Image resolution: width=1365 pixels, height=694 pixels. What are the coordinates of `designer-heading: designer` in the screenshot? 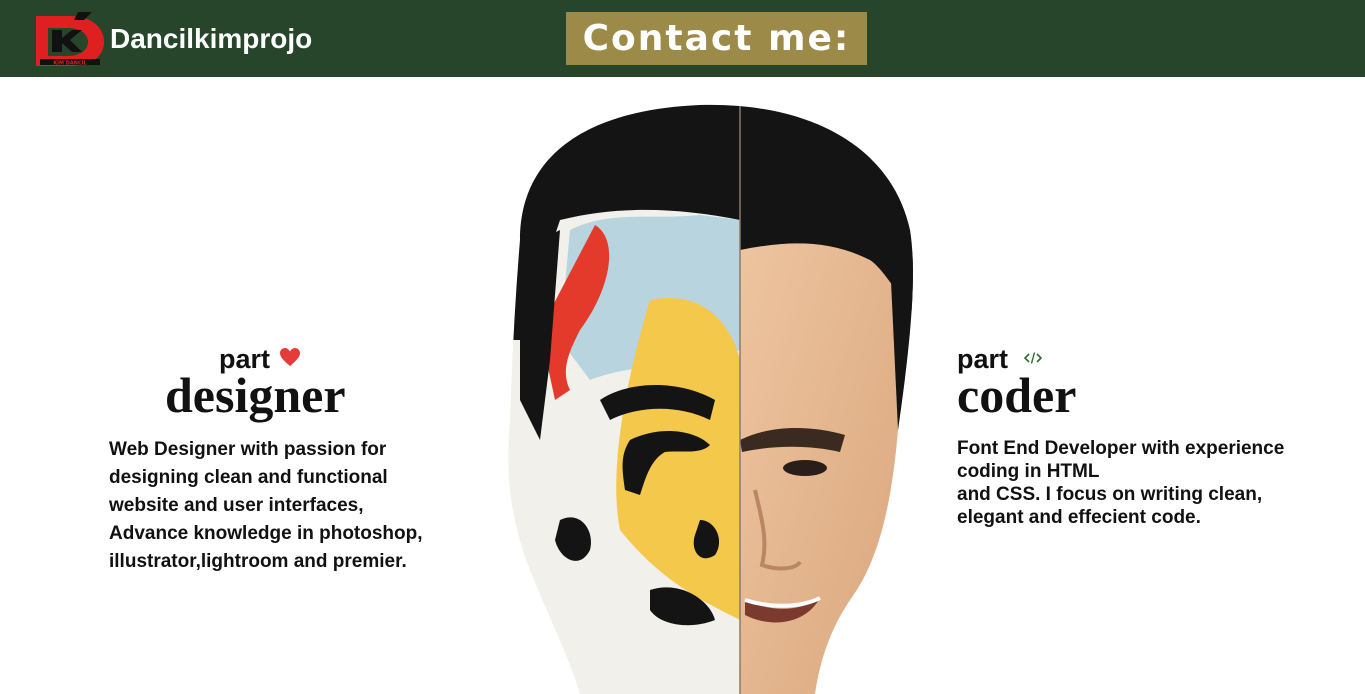 It's located at (255, 395).